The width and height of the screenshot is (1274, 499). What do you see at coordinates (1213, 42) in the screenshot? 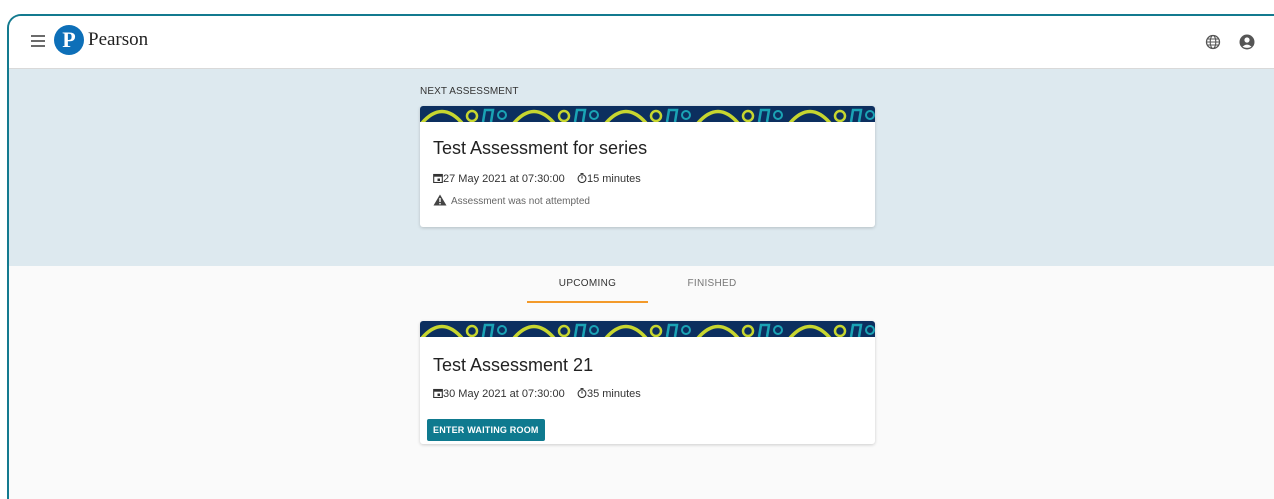
I see `globe-icon` at bounding box center [1213, 42].